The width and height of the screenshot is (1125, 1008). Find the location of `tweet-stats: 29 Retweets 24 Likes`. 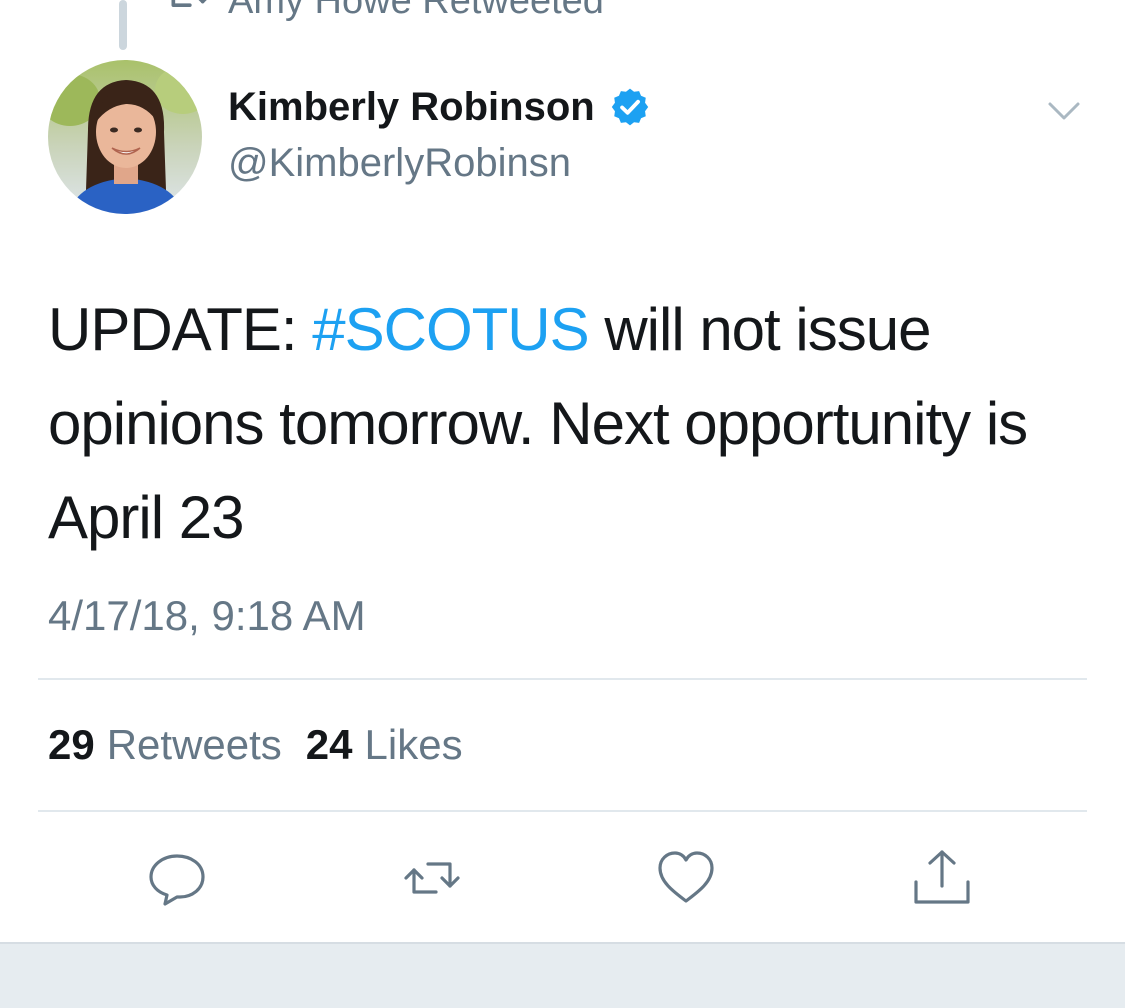

tweet-stats: 29 Retweets 24 Likes is located at coordinates (255, 745).